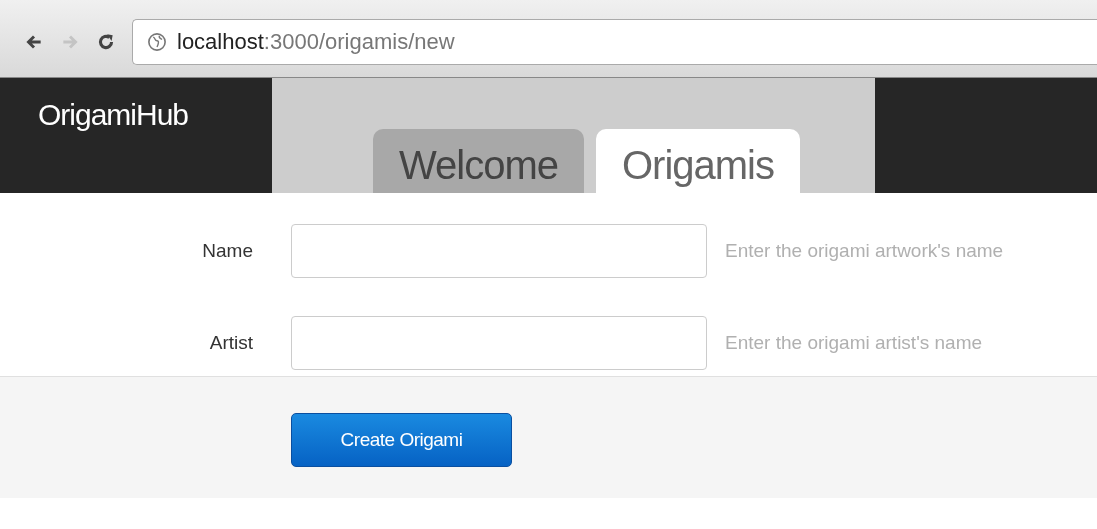  What do you see at coordinates (614, 41) in the screenshot?
I see `address-field: localhost:3000/origamis/new` at bounding box center [614, 41].